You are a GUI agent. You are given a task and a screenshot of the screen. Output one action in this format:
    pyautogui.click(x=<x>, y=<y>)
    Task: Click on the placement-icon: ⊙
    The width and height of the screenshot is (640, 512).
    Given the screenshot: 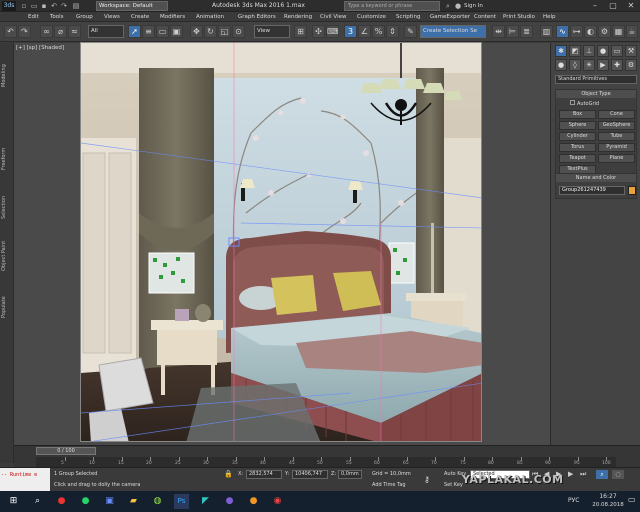 What is the action you would take?
    pyautogui.click(x=238, y=31)
    